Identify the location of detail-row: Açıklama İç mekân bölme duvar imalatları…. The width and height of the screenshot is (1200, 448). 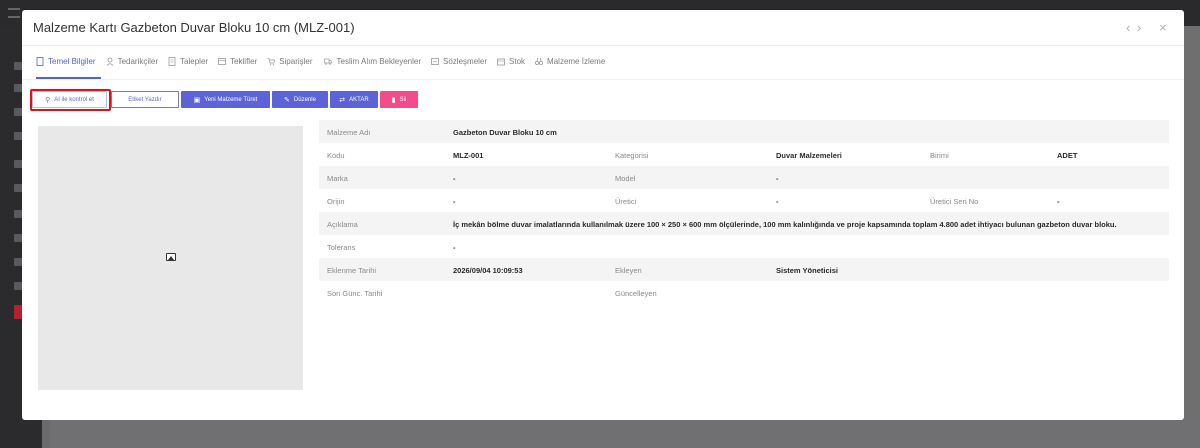
(744, 223).